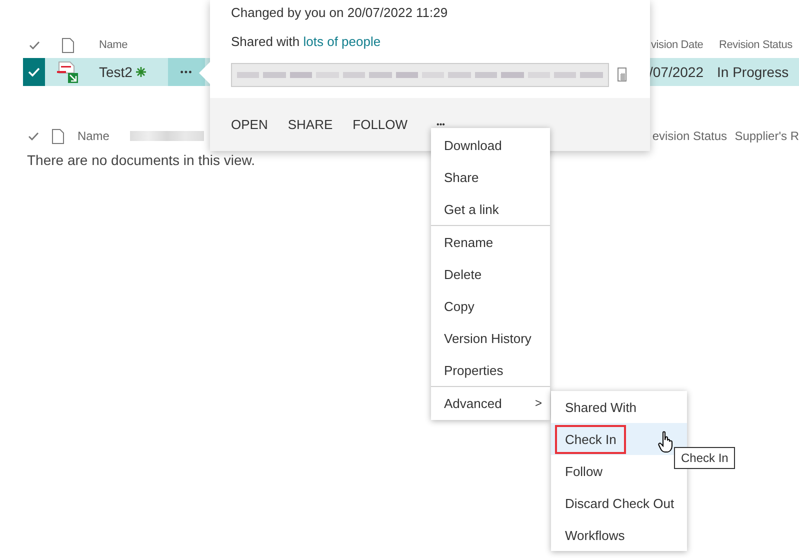 Image resolution: width=799 pixels, height=558 pixels. What do you see at coordinates (380, 125) in the screenshot?
I see `callout-action: FOLLOW` at bounding box center [380, 125].